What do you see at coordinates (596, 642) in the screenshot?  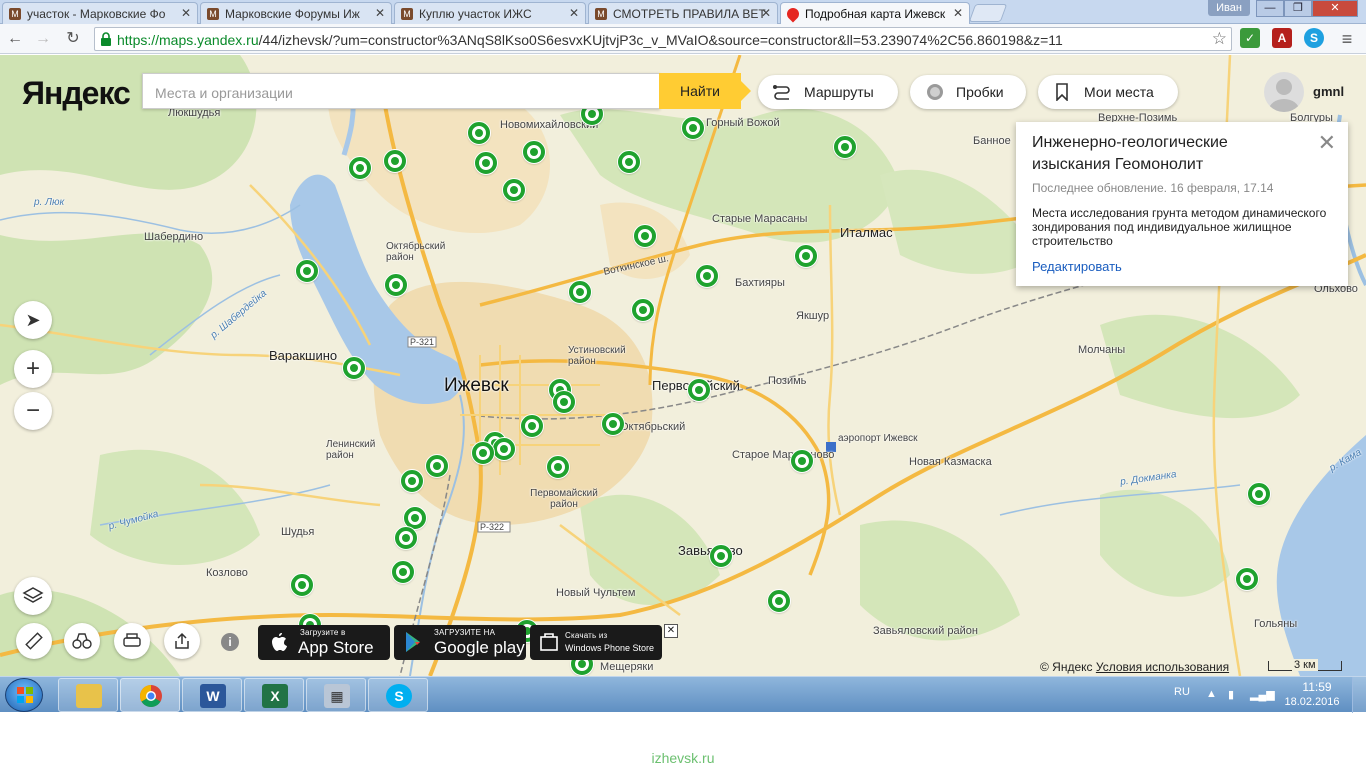 I see `windows-store-badge: Скачать из Windows Phone Store` at bounding box center [596, 642].